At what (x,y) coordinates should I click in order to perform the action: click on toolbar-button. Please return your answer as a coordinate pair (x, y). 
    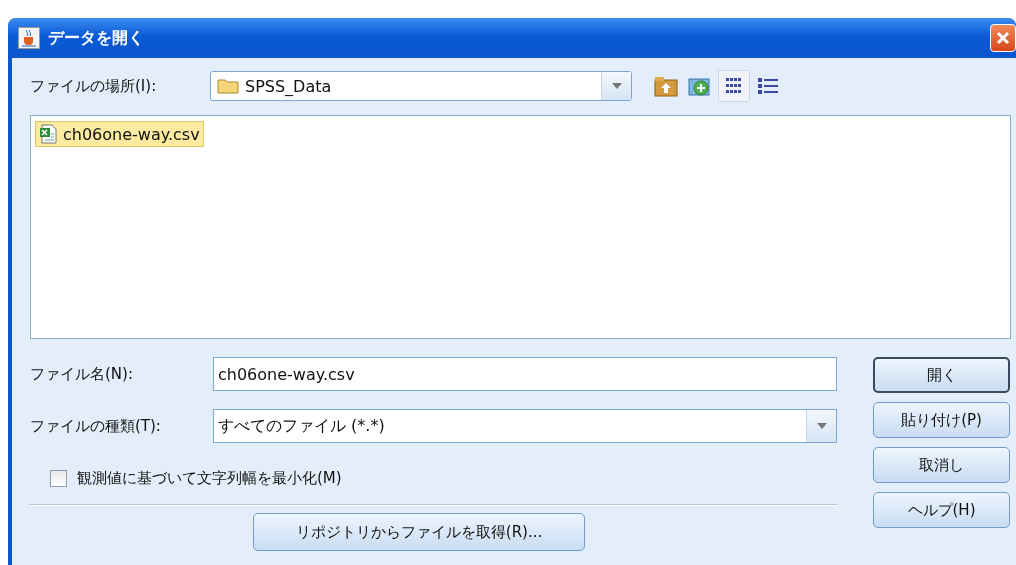
    Looking at the image, I should click on (734, 86).